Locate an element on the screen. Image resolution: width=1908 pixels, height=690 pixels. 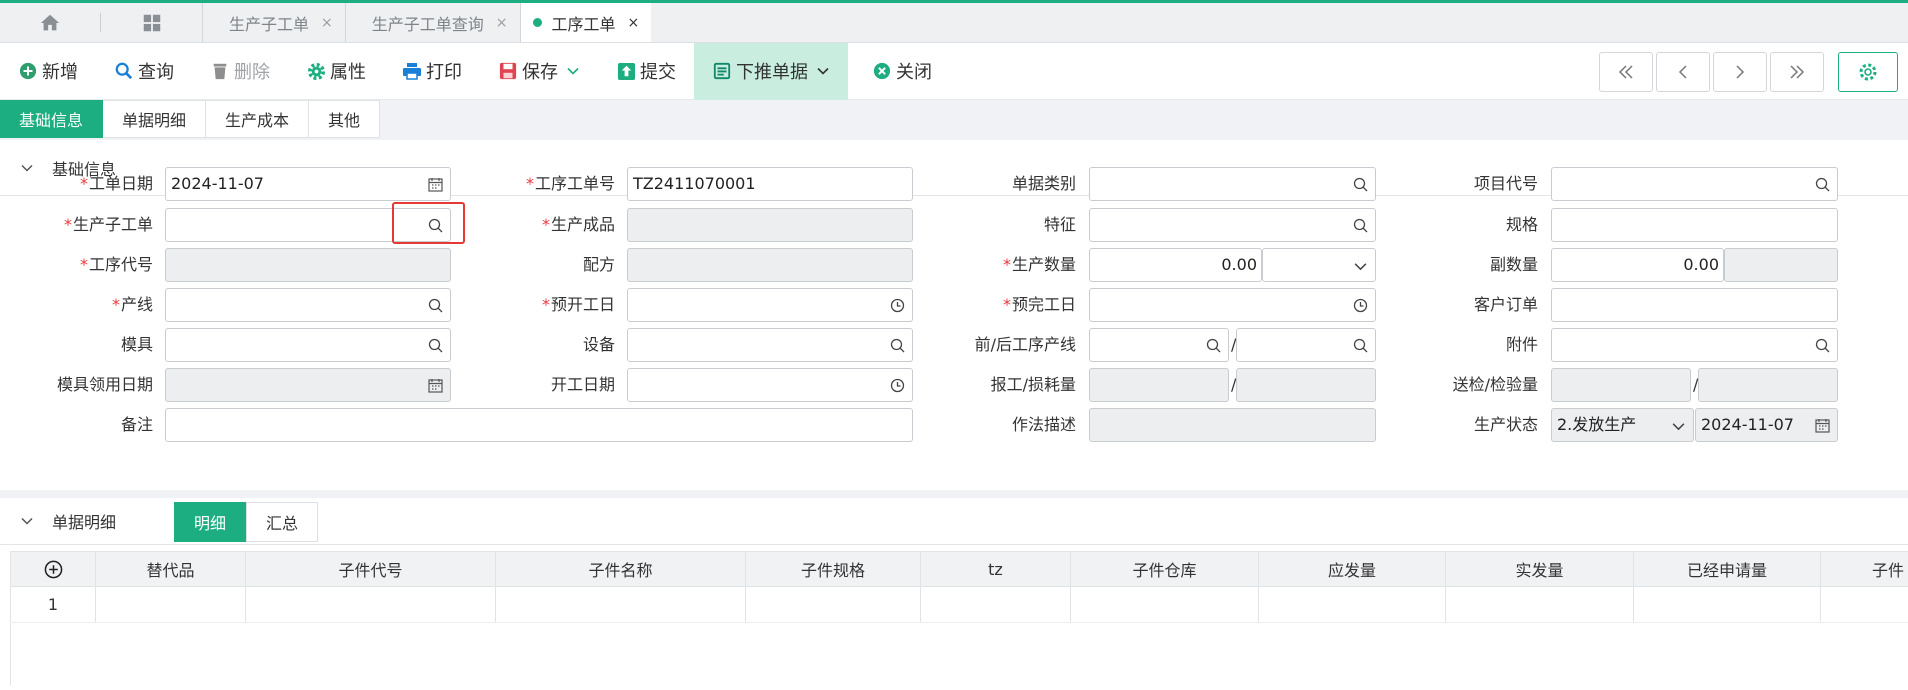
column-header: 子件仓库 is located at coordinates (1165, 569).